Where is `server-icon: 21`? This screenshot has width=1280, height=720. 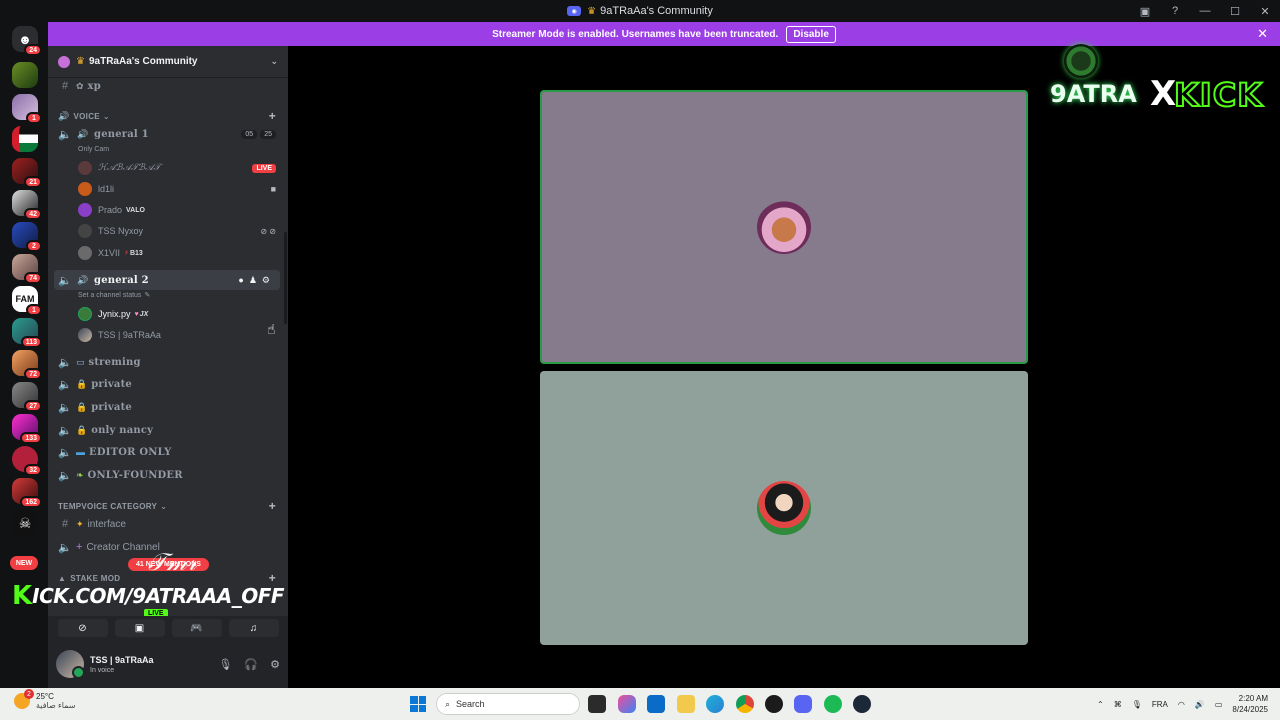
server-icon: 21 is located at coordinates (27, 173).